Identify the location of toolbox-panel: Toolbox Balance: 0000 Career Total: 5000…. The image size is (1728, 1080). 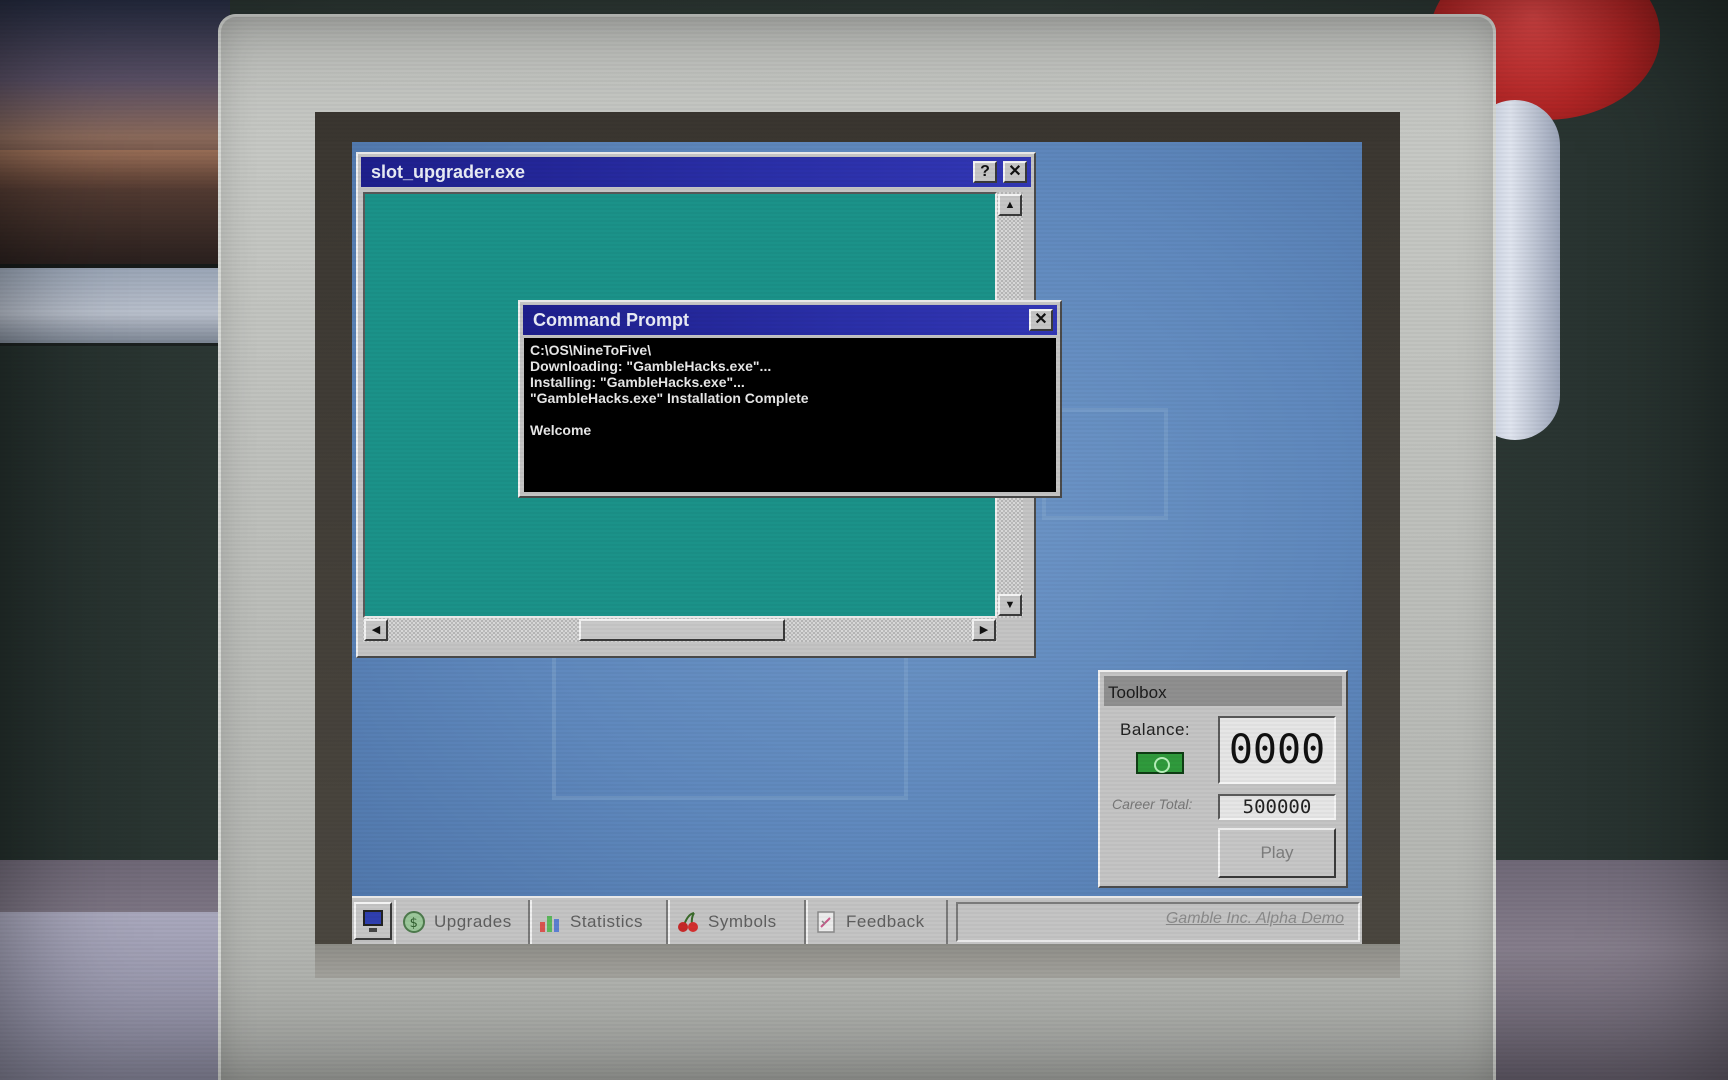
(1223, 779).